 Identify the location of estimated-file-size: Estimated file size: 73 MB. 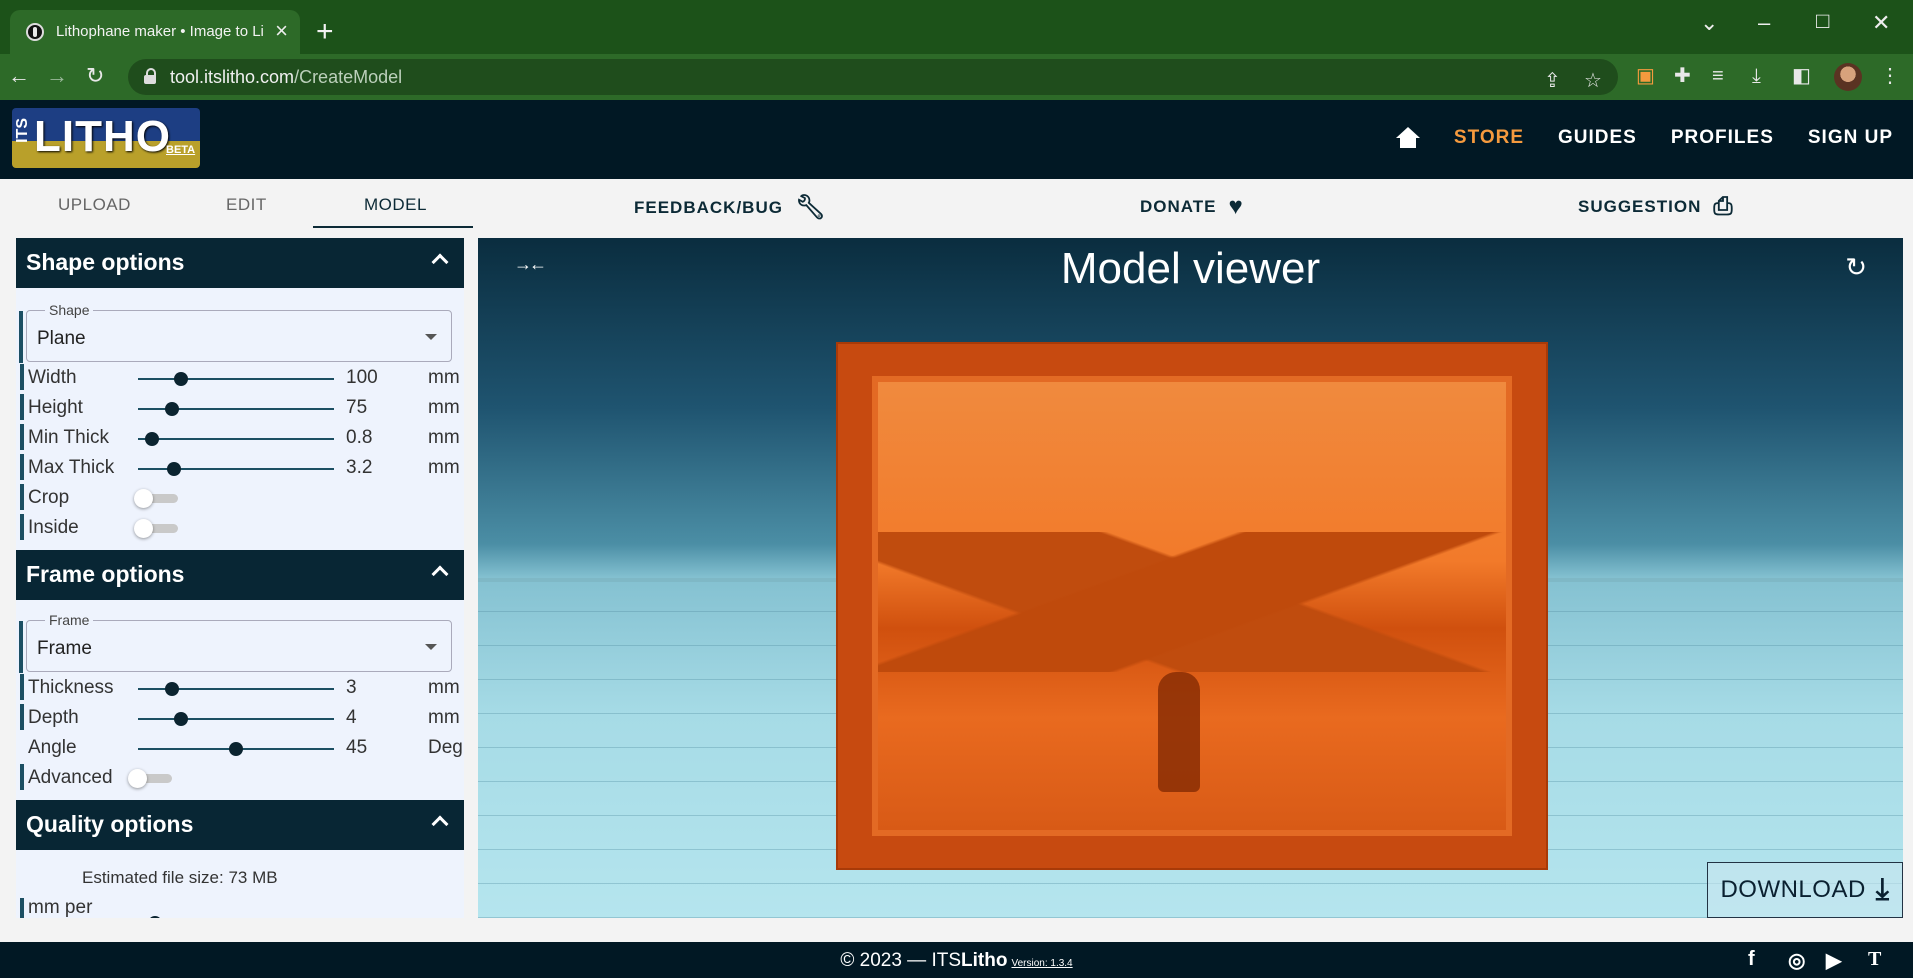
(180, 877).